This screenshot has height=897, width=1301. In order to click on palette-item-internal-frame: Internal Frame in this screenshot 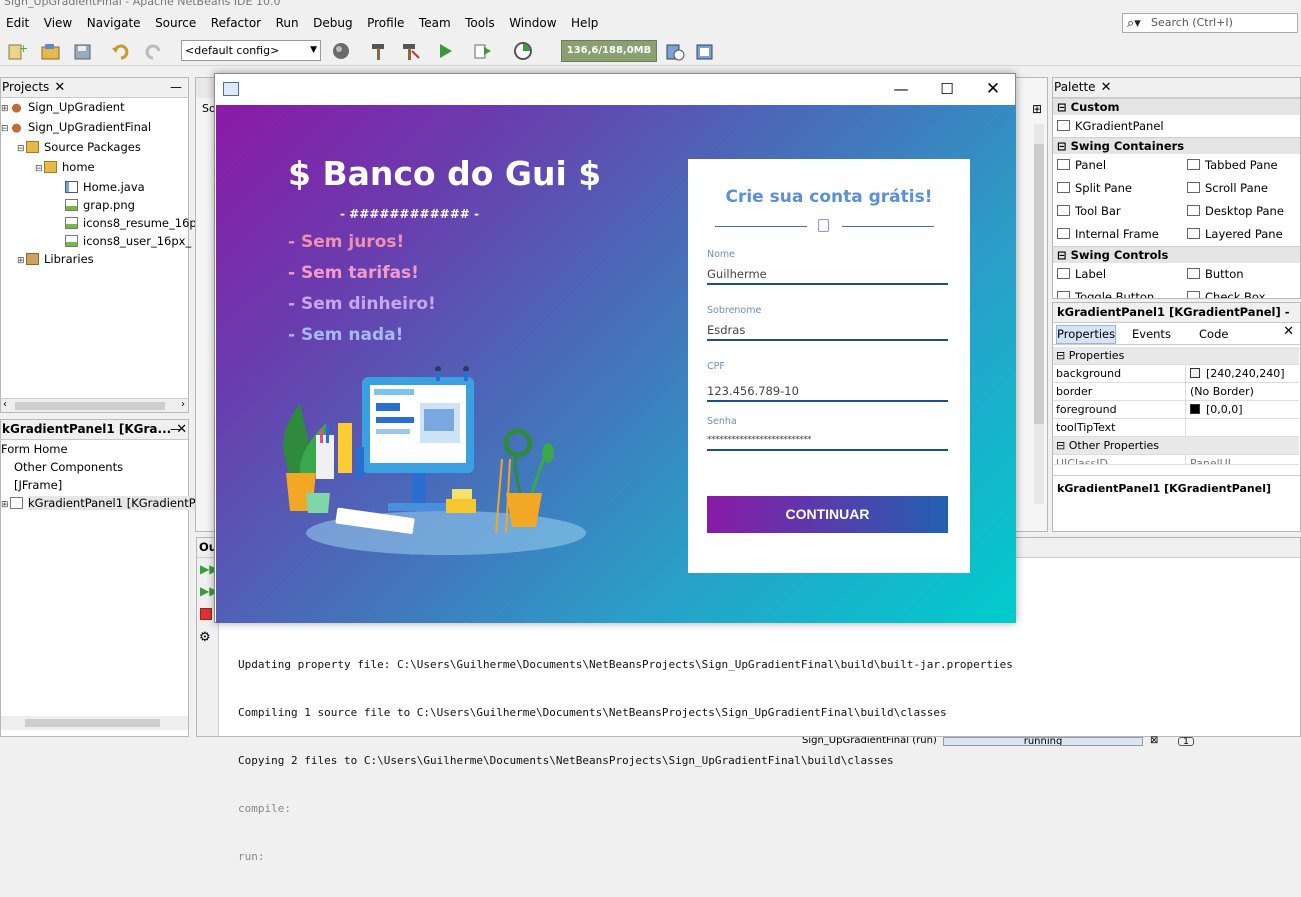, I will do `click(1108, 234)`.